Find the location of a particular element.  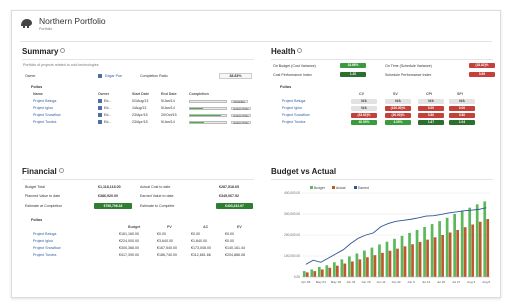

budget-total-value: €1,118,118.00 is located at coordinates (109, 187).